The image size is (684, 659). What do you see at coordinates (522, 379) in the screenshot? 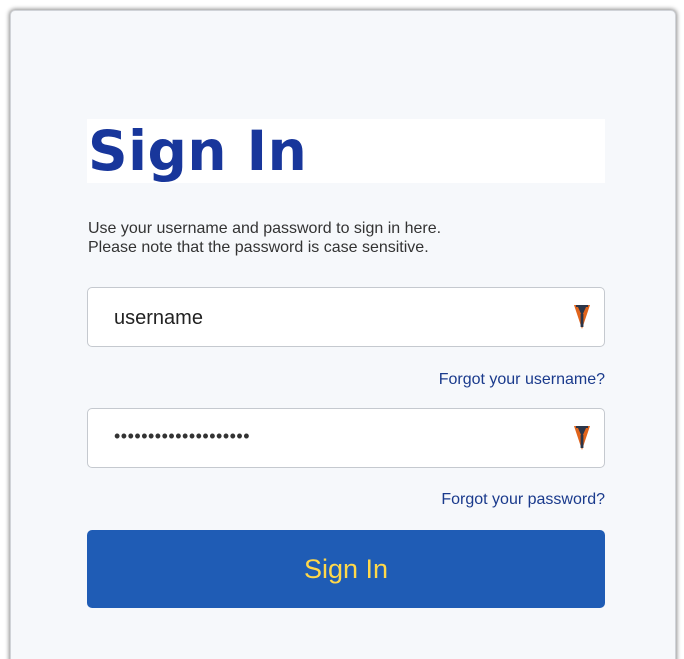
I see `forgot-username-link: Forgot your username?` at bounding box center [522, 379].